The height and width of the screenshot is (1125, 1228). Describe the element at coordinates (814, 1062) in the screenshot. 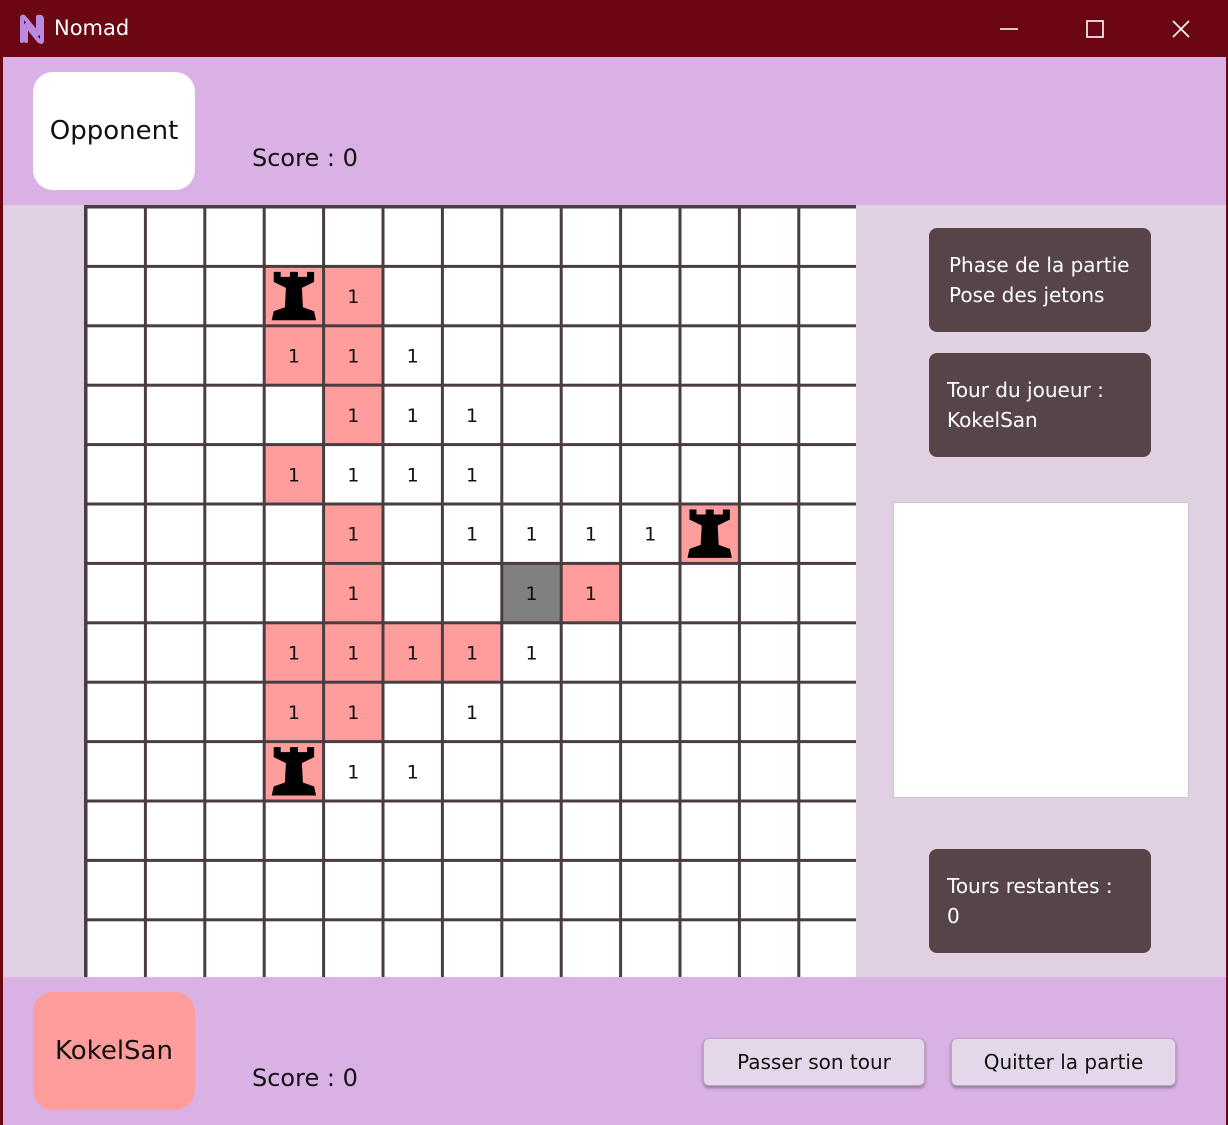

I see `pass-turn-button: Passer son tour` at that location.